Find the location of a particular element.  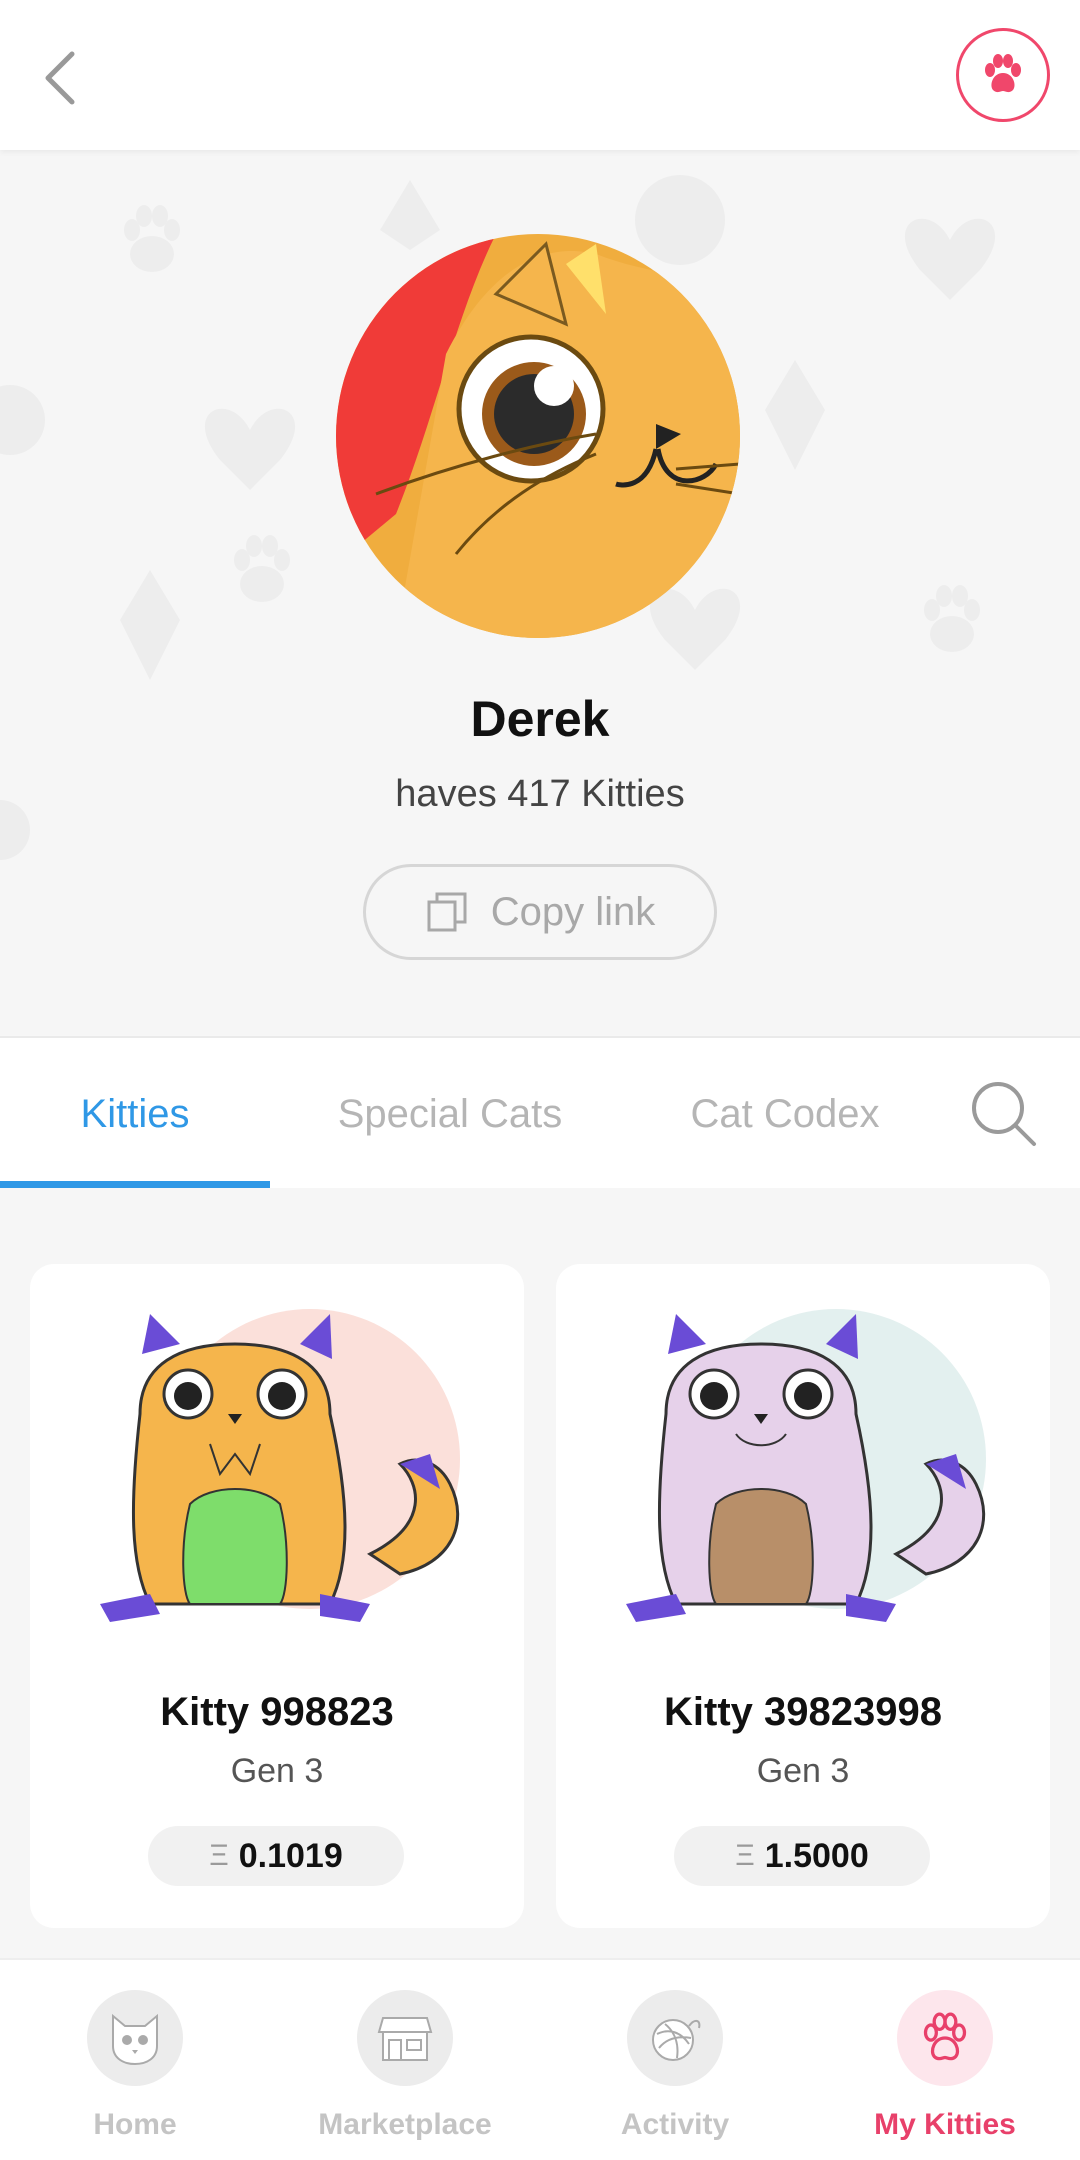

bottom-navigation: Home Marketplace Activity My Kitties is located at coordinates (540, 2059).